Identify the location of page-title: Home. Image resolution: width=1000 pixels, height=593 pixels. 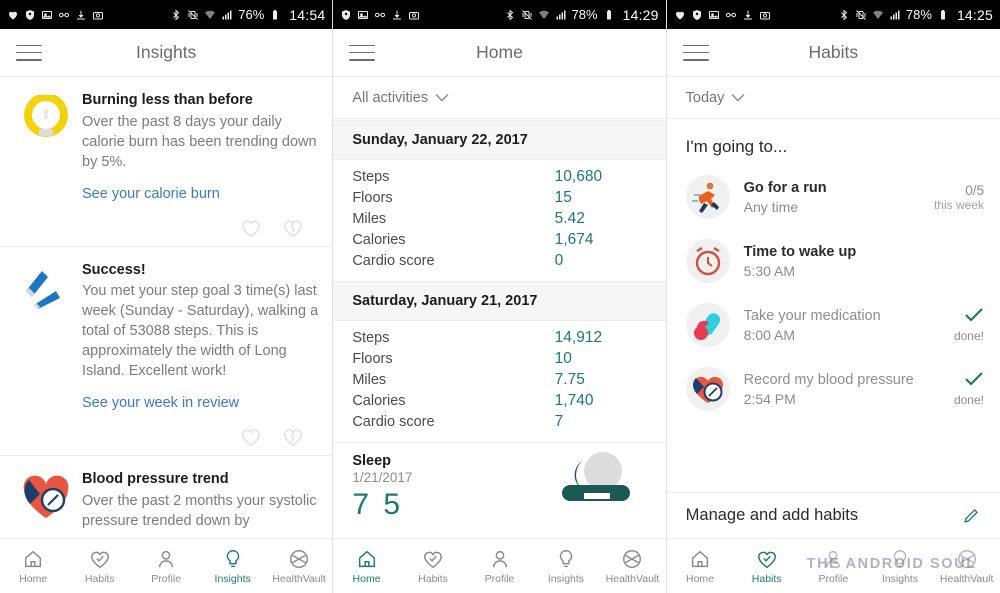
(499, 52).